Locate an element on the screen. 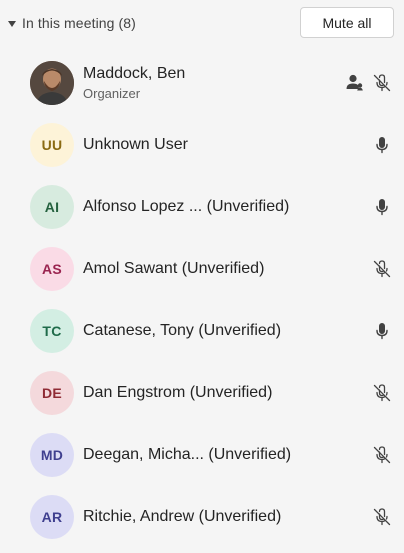 This screenshot has width=404, height=553. participant-name: Unknown User is located at coordinates (135, 144).